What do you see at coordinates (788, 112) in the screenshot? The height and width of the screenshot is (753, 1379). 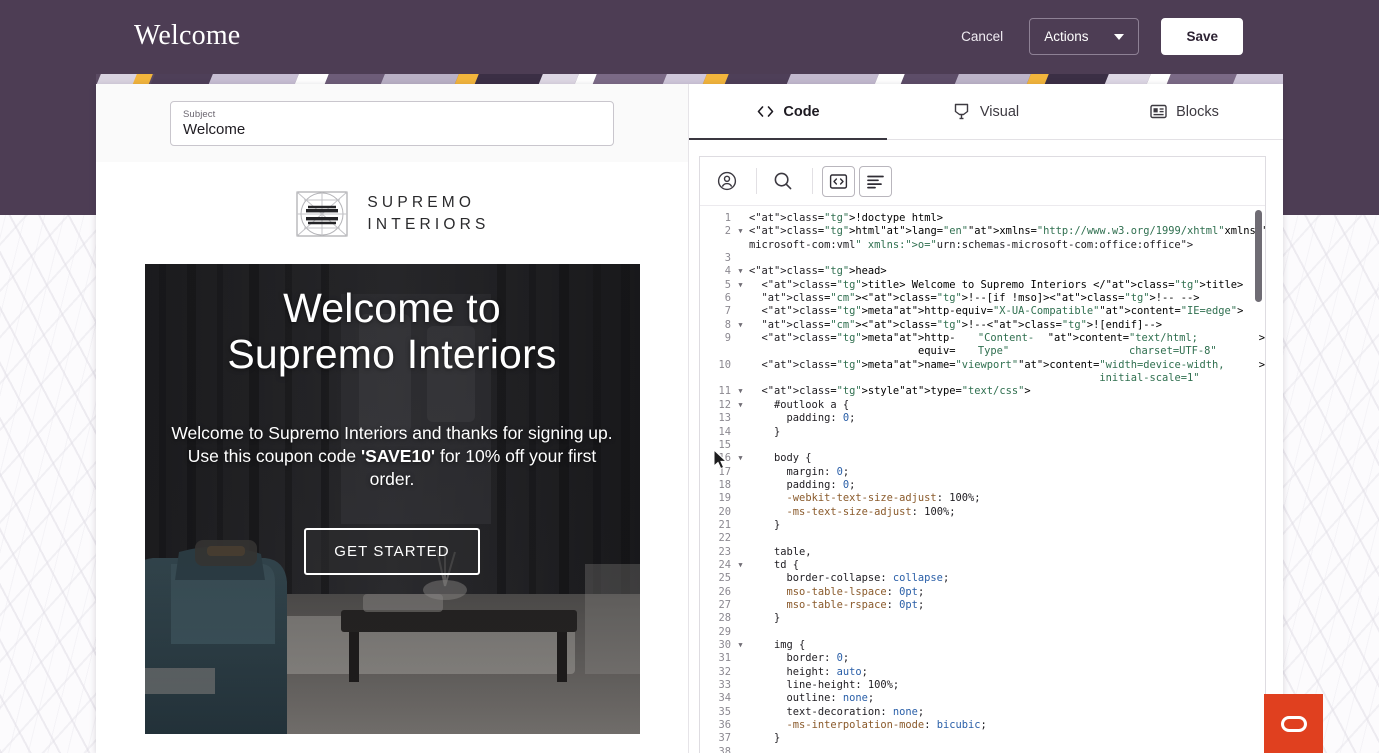 I see `tab-code: Code` at bounding box center [788, 112].